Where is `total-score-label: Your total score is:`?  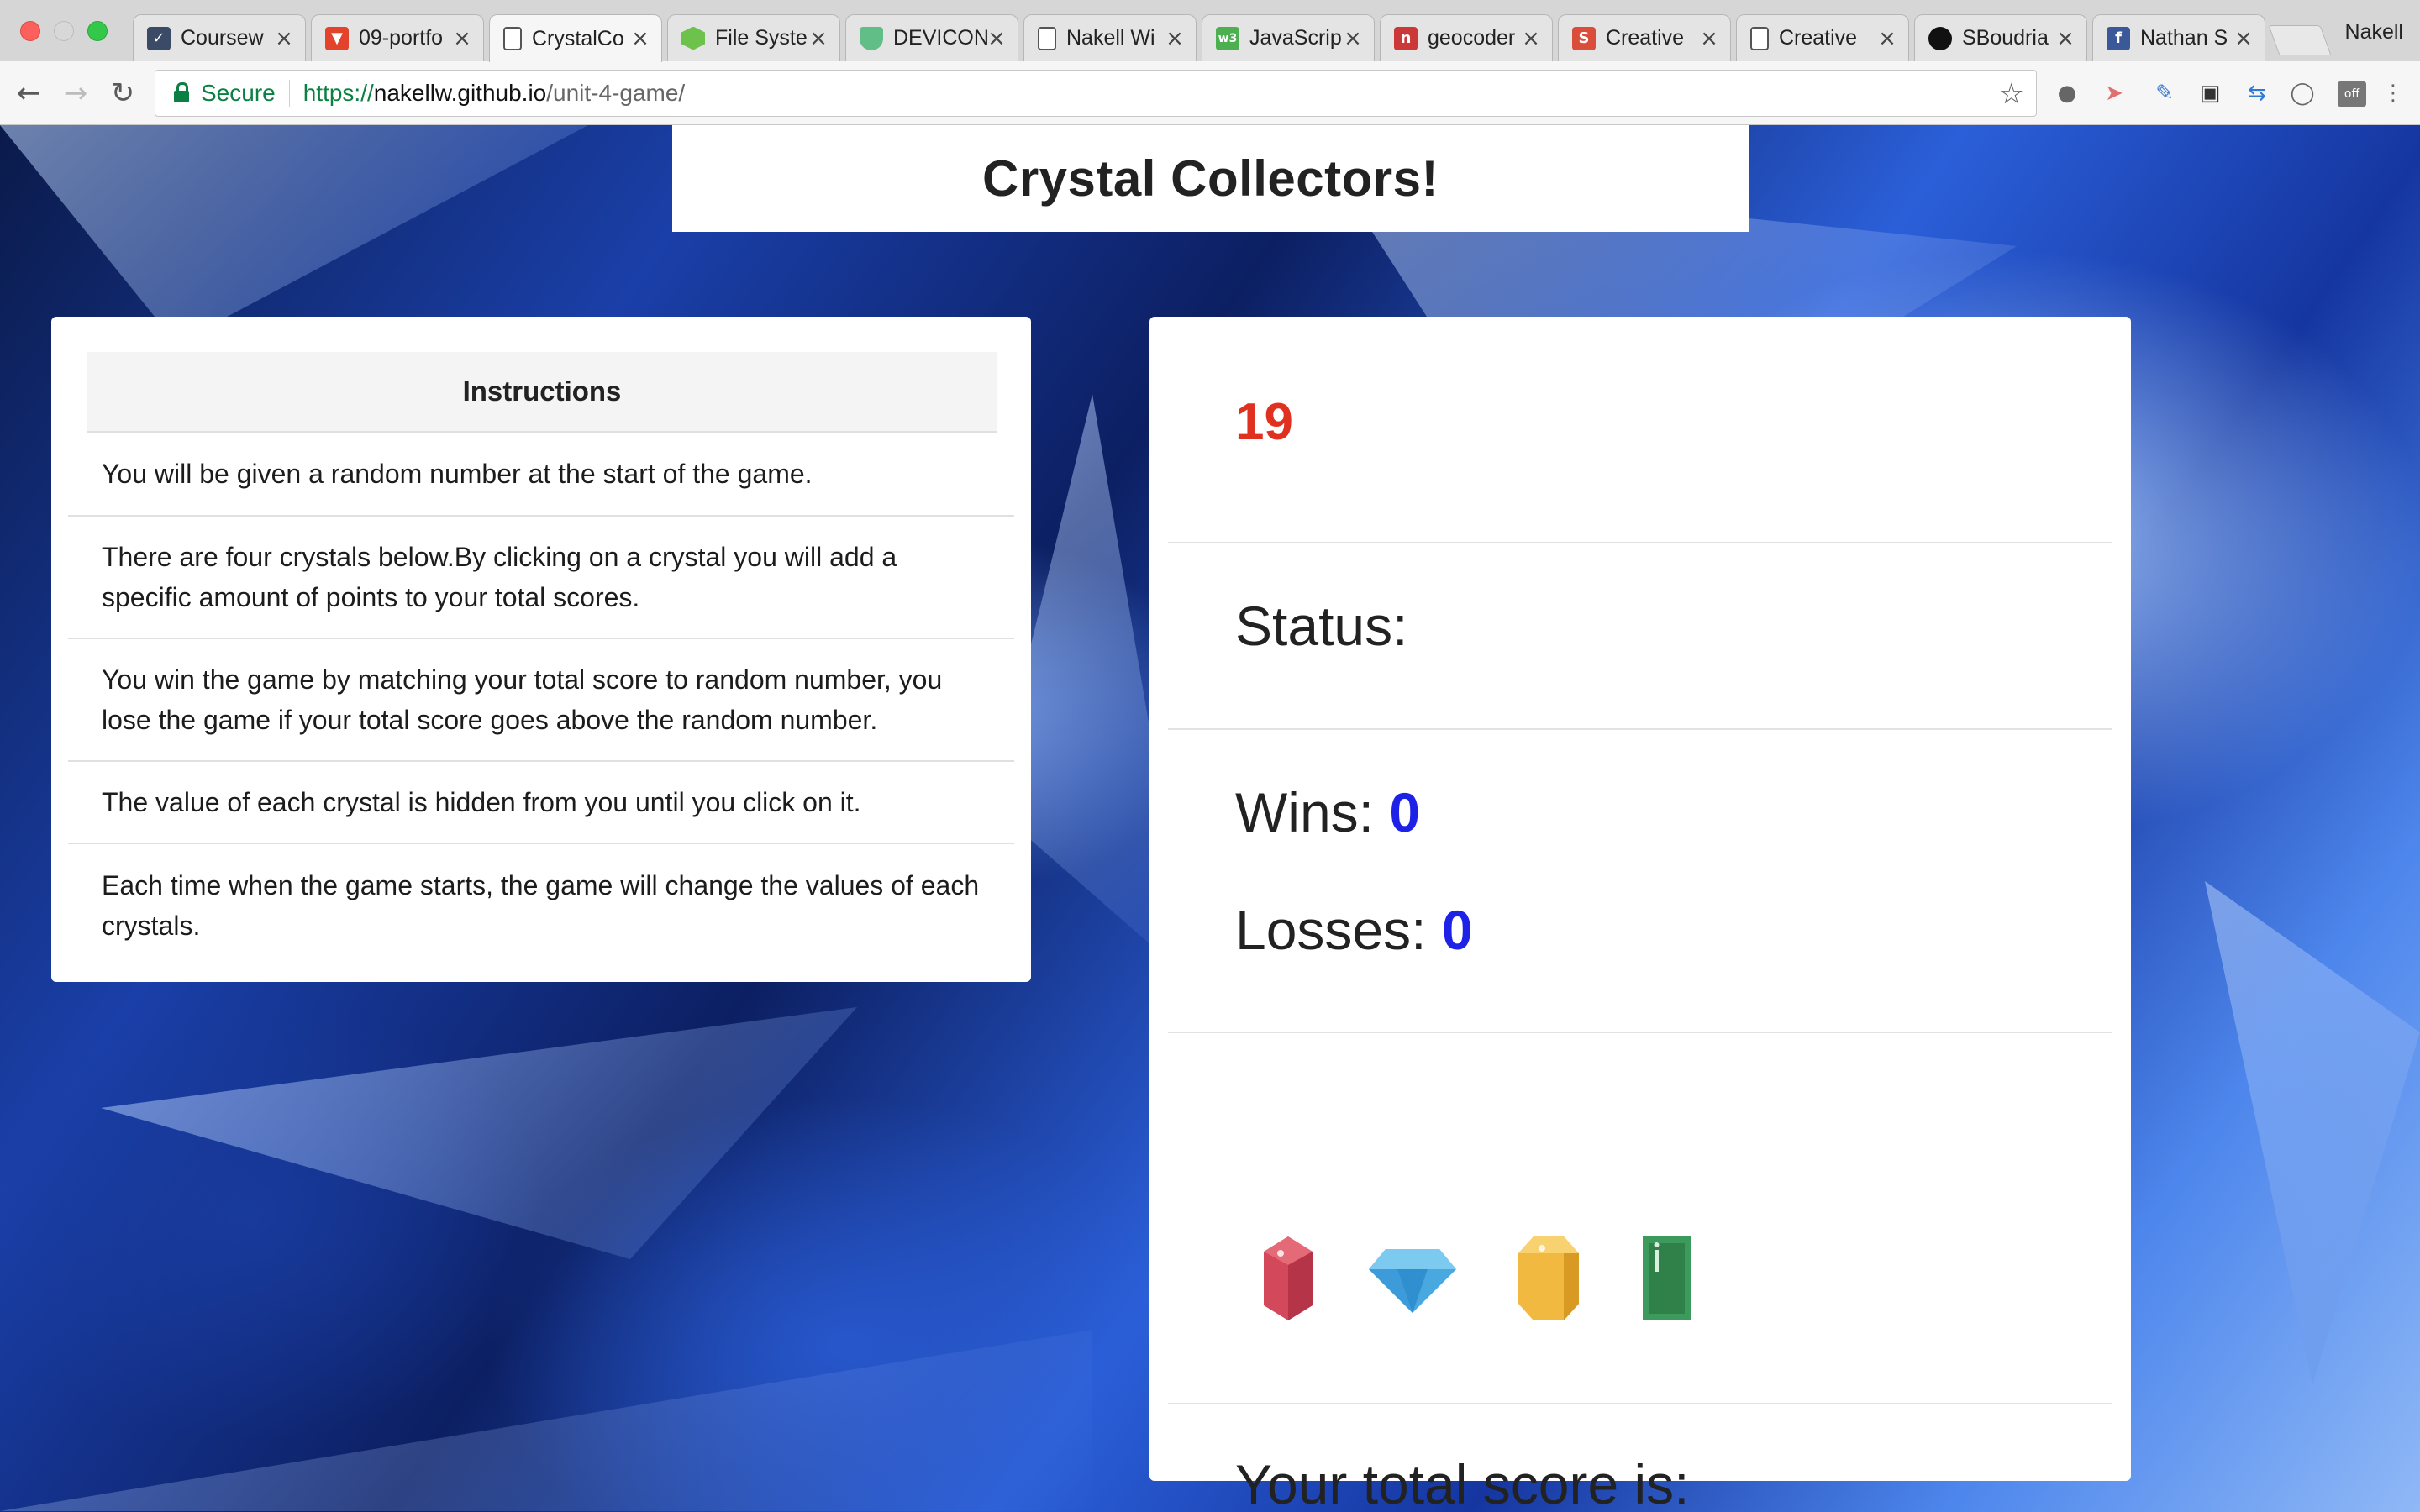 total-score-label: Your total score is: is located at coordinates (1463, 1482).